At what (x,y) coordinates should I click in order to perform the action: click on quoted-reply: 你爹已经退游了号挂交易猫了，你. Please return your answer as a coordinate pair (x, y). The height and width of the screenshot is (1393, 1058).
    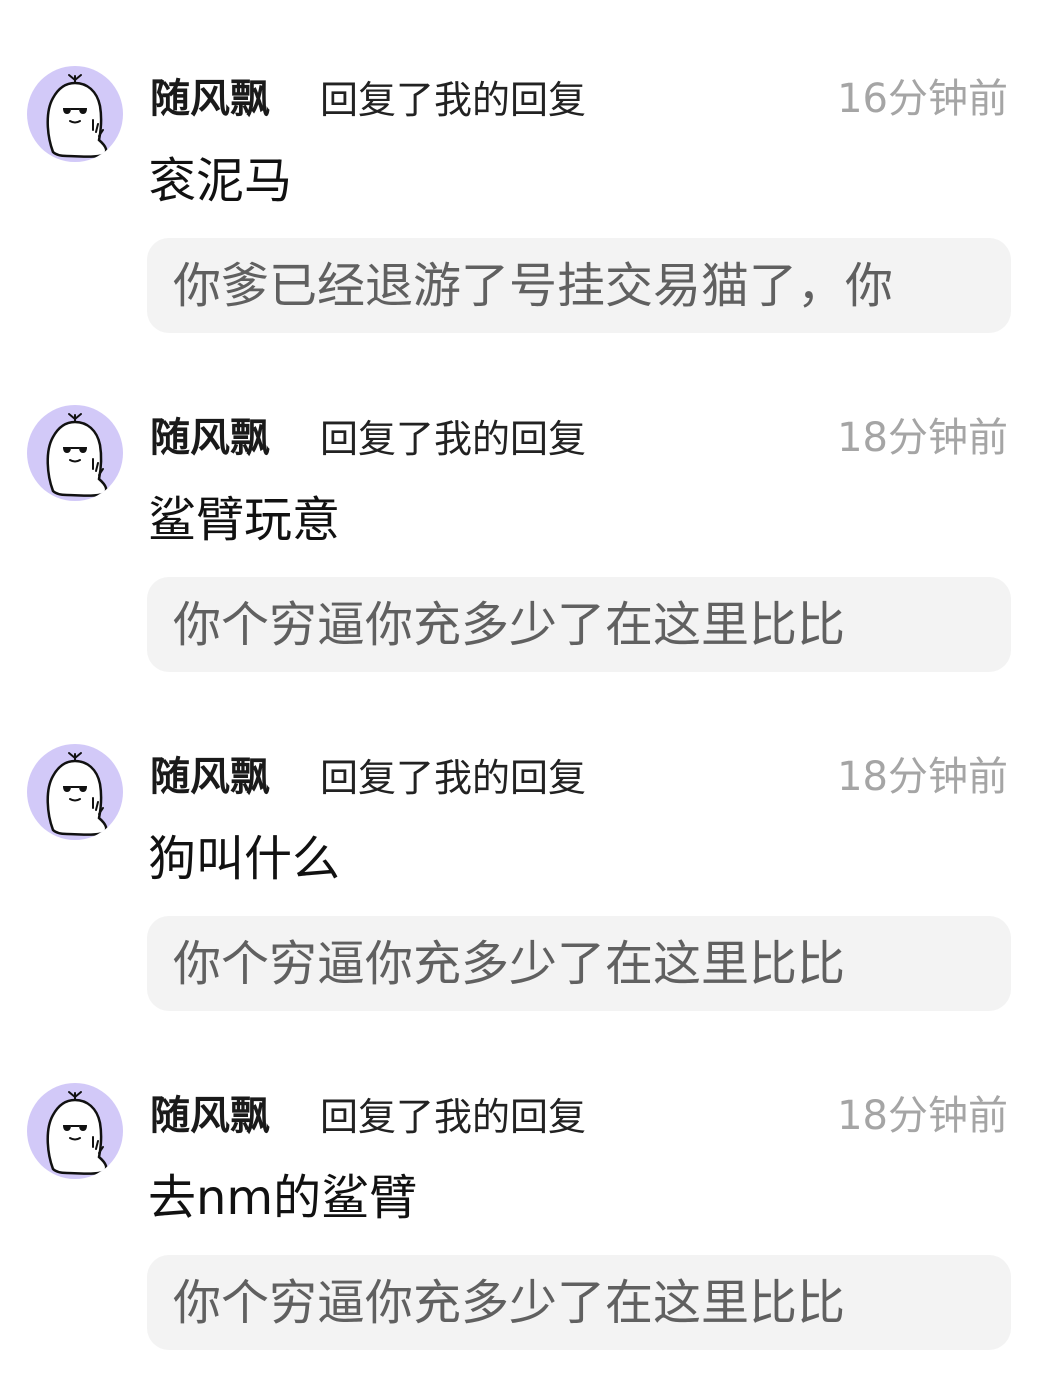
    Looking at the image, I should click on (579, 285).